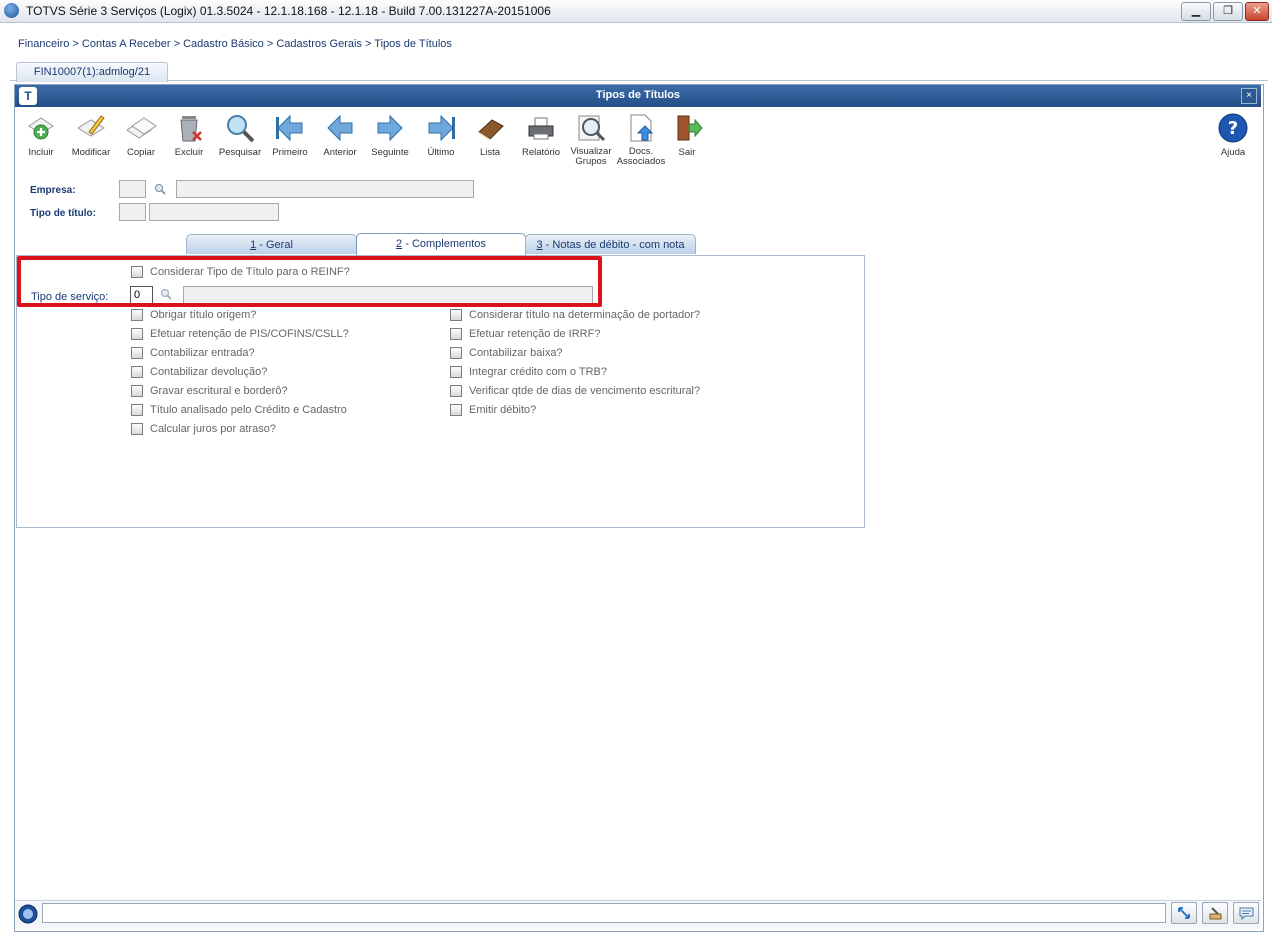  What do you see at coordinates (63, 213) in the screenshot?
I see `tipo-titulo-label: Tipo de título:` at bounding box center [63, 213].